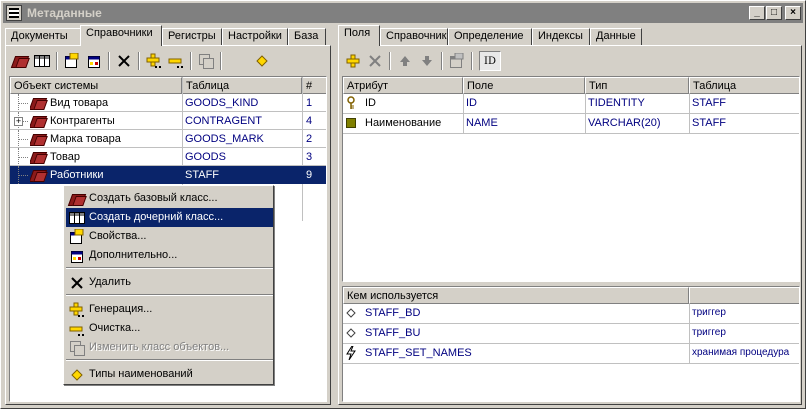 Image resolution: width=806 pixels, height=409 pixels. What do you see at coordinates (616, 103) in the screenshot?
I see `field-type: TIDENTITY` at bounding box center [616, 103].